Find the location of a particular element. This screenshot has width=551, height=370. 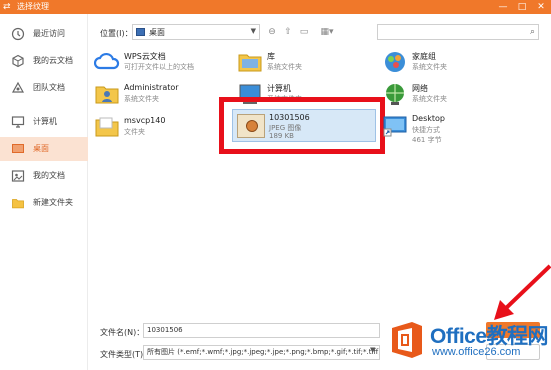

file-type: 可打开文件以上的文档 is located at coordinates (159, 67).